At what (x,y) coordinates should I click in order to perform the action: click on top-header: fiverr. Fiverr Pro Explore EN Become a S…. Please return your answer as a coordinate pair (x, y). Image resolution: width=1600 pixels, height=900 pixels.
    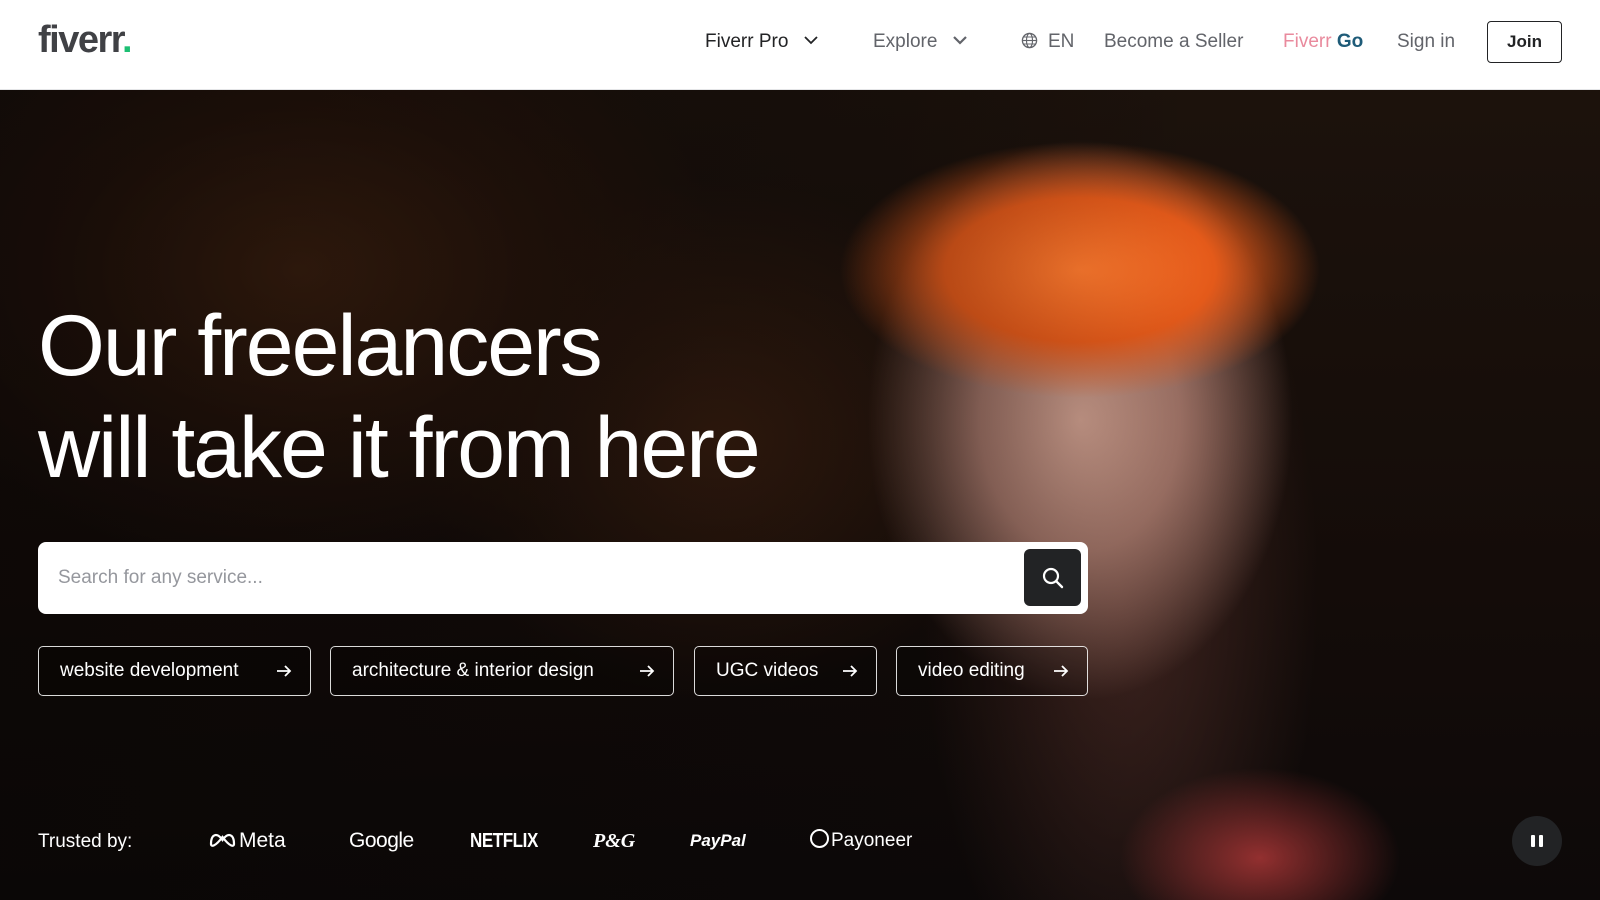
    Looking at the image, I should click on (800, 45).